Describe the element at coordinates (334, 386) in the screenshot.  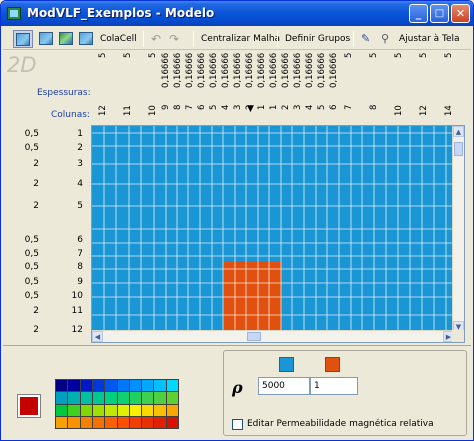
I see `value-input-2: 1` at that location.